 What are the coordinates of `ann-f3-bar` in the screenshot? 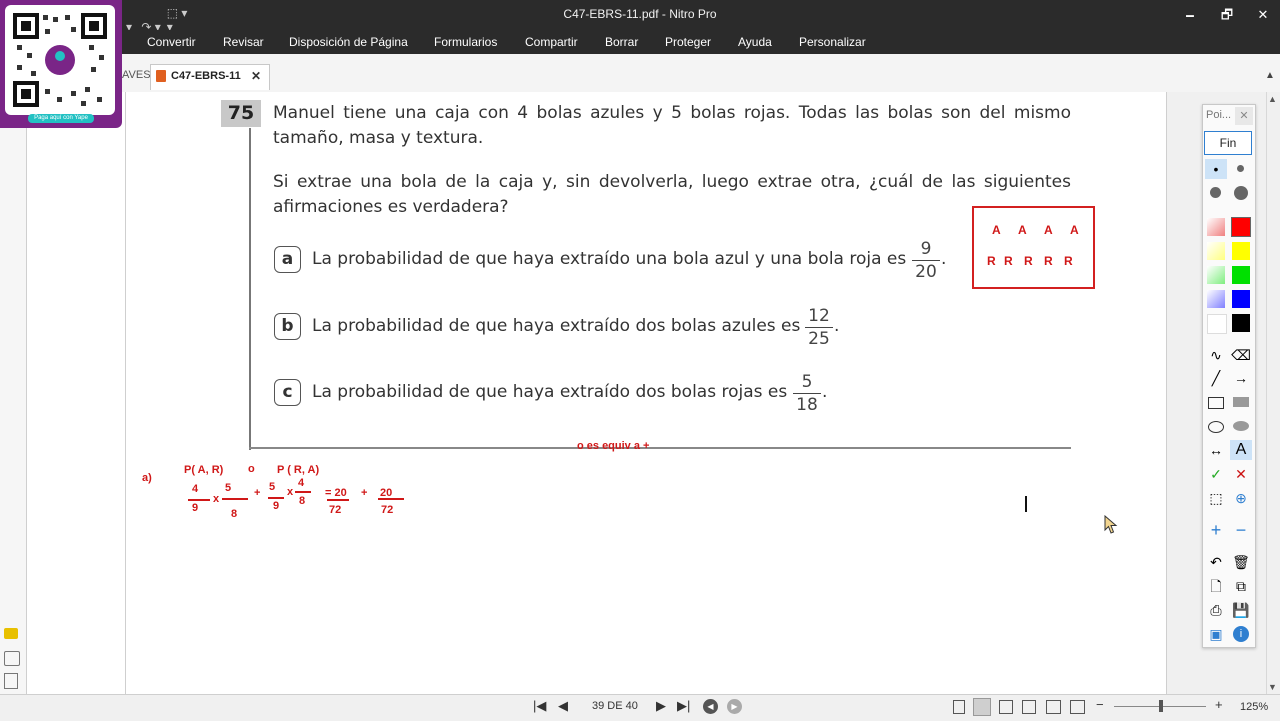 It's located at (276, 498).